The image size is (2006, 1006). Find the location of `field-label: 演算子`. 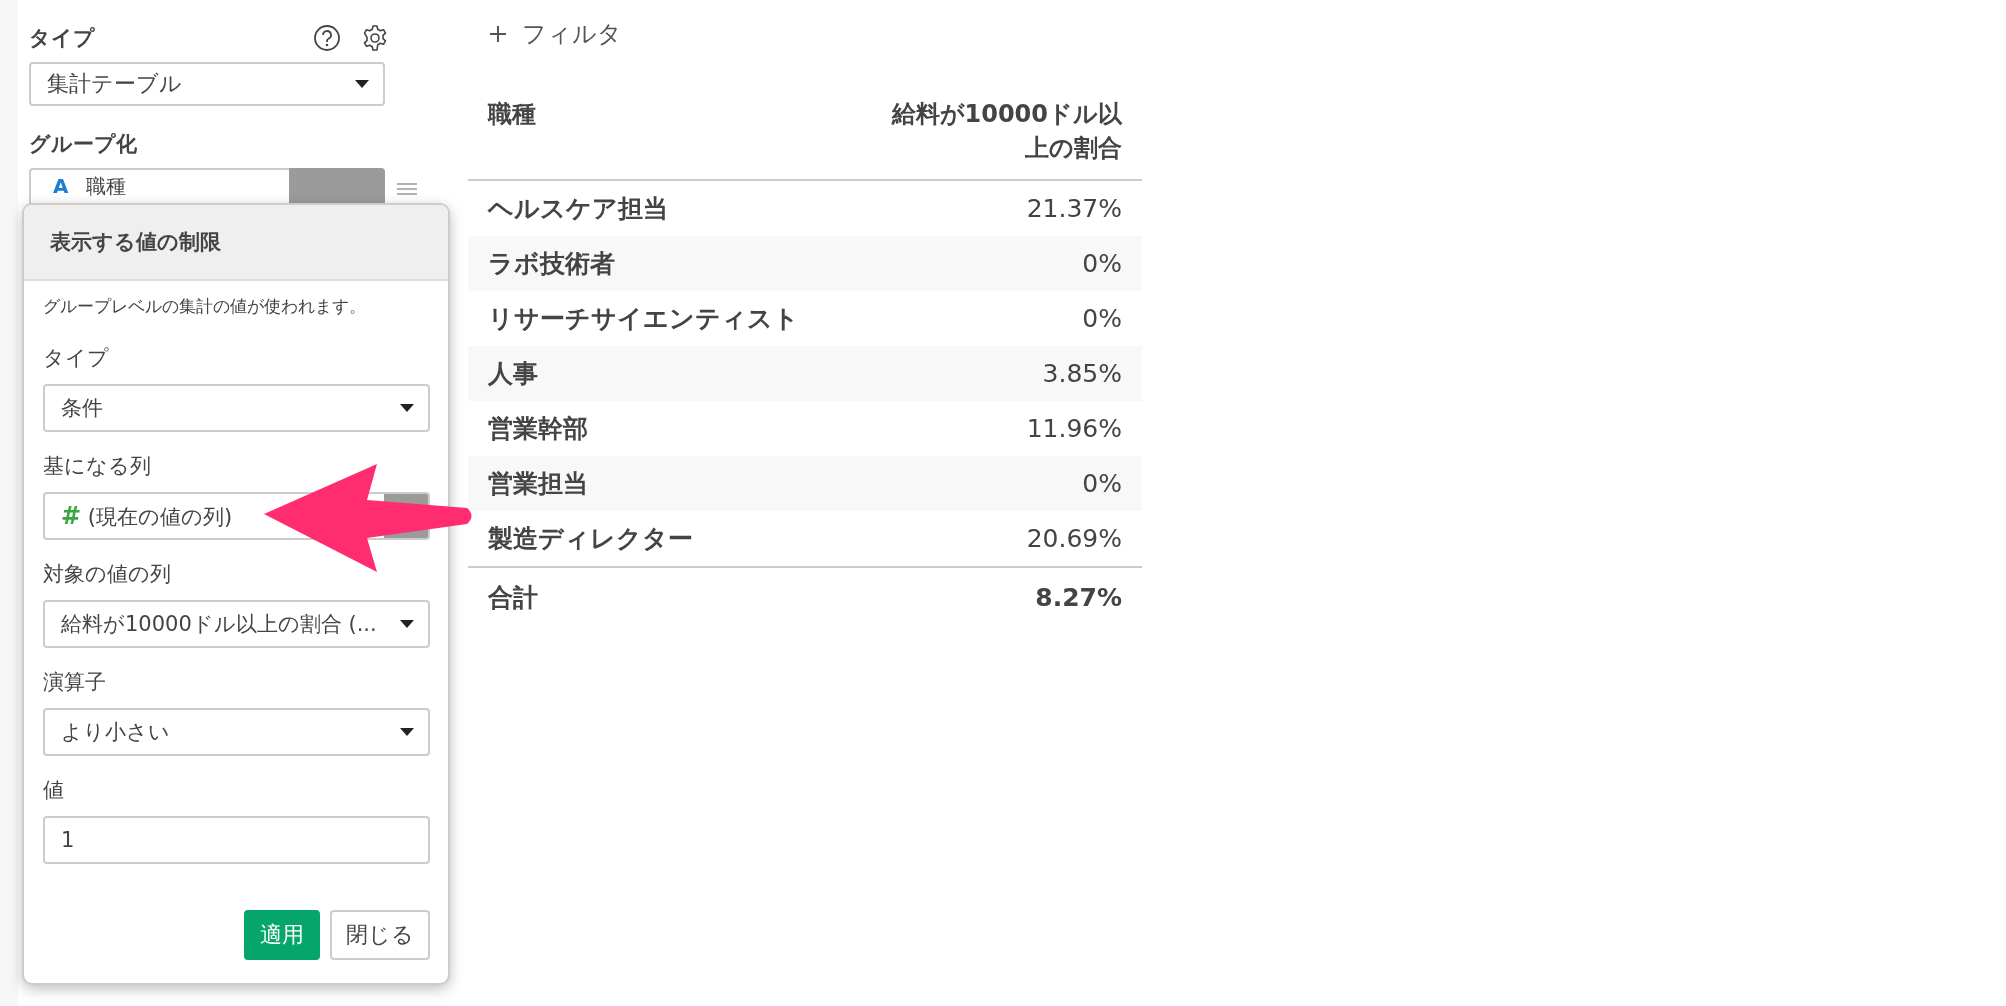

field-label: 演算子 is located at coordinates (75, 682).